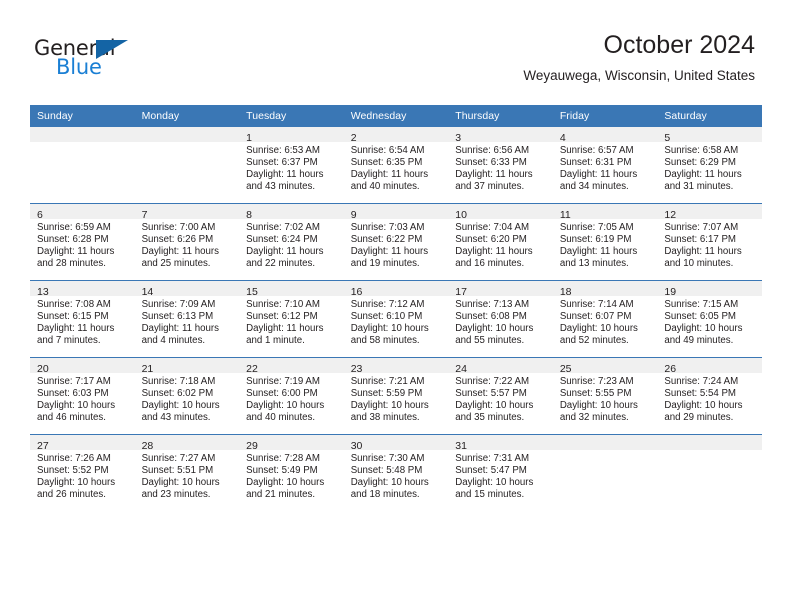  What do you see at coordinates (709, 473) in the screenshot?
I see `day-cell-inner` at bounding box center [709, 473].